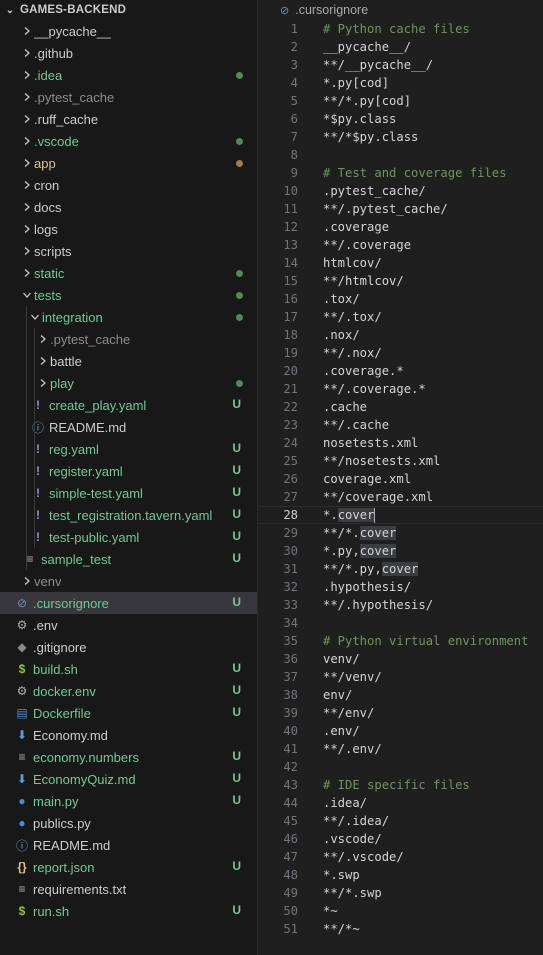 The width and height of the screenshot is (543, 955). I want to click on file-item: ! test_registration.tavern.yaml U, so click(128, 515).